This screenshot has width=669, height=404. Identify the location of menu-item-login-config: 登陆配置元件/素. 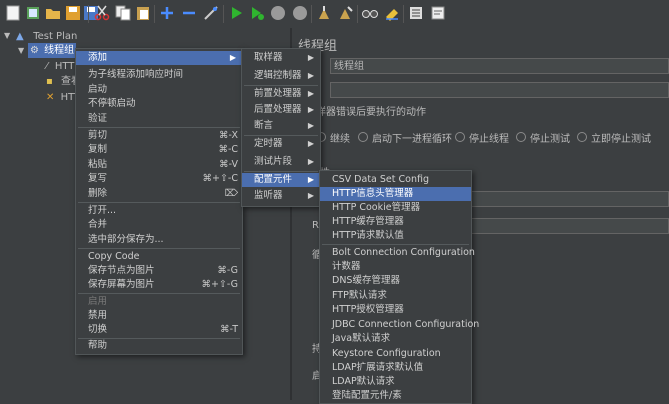
(395, 396).